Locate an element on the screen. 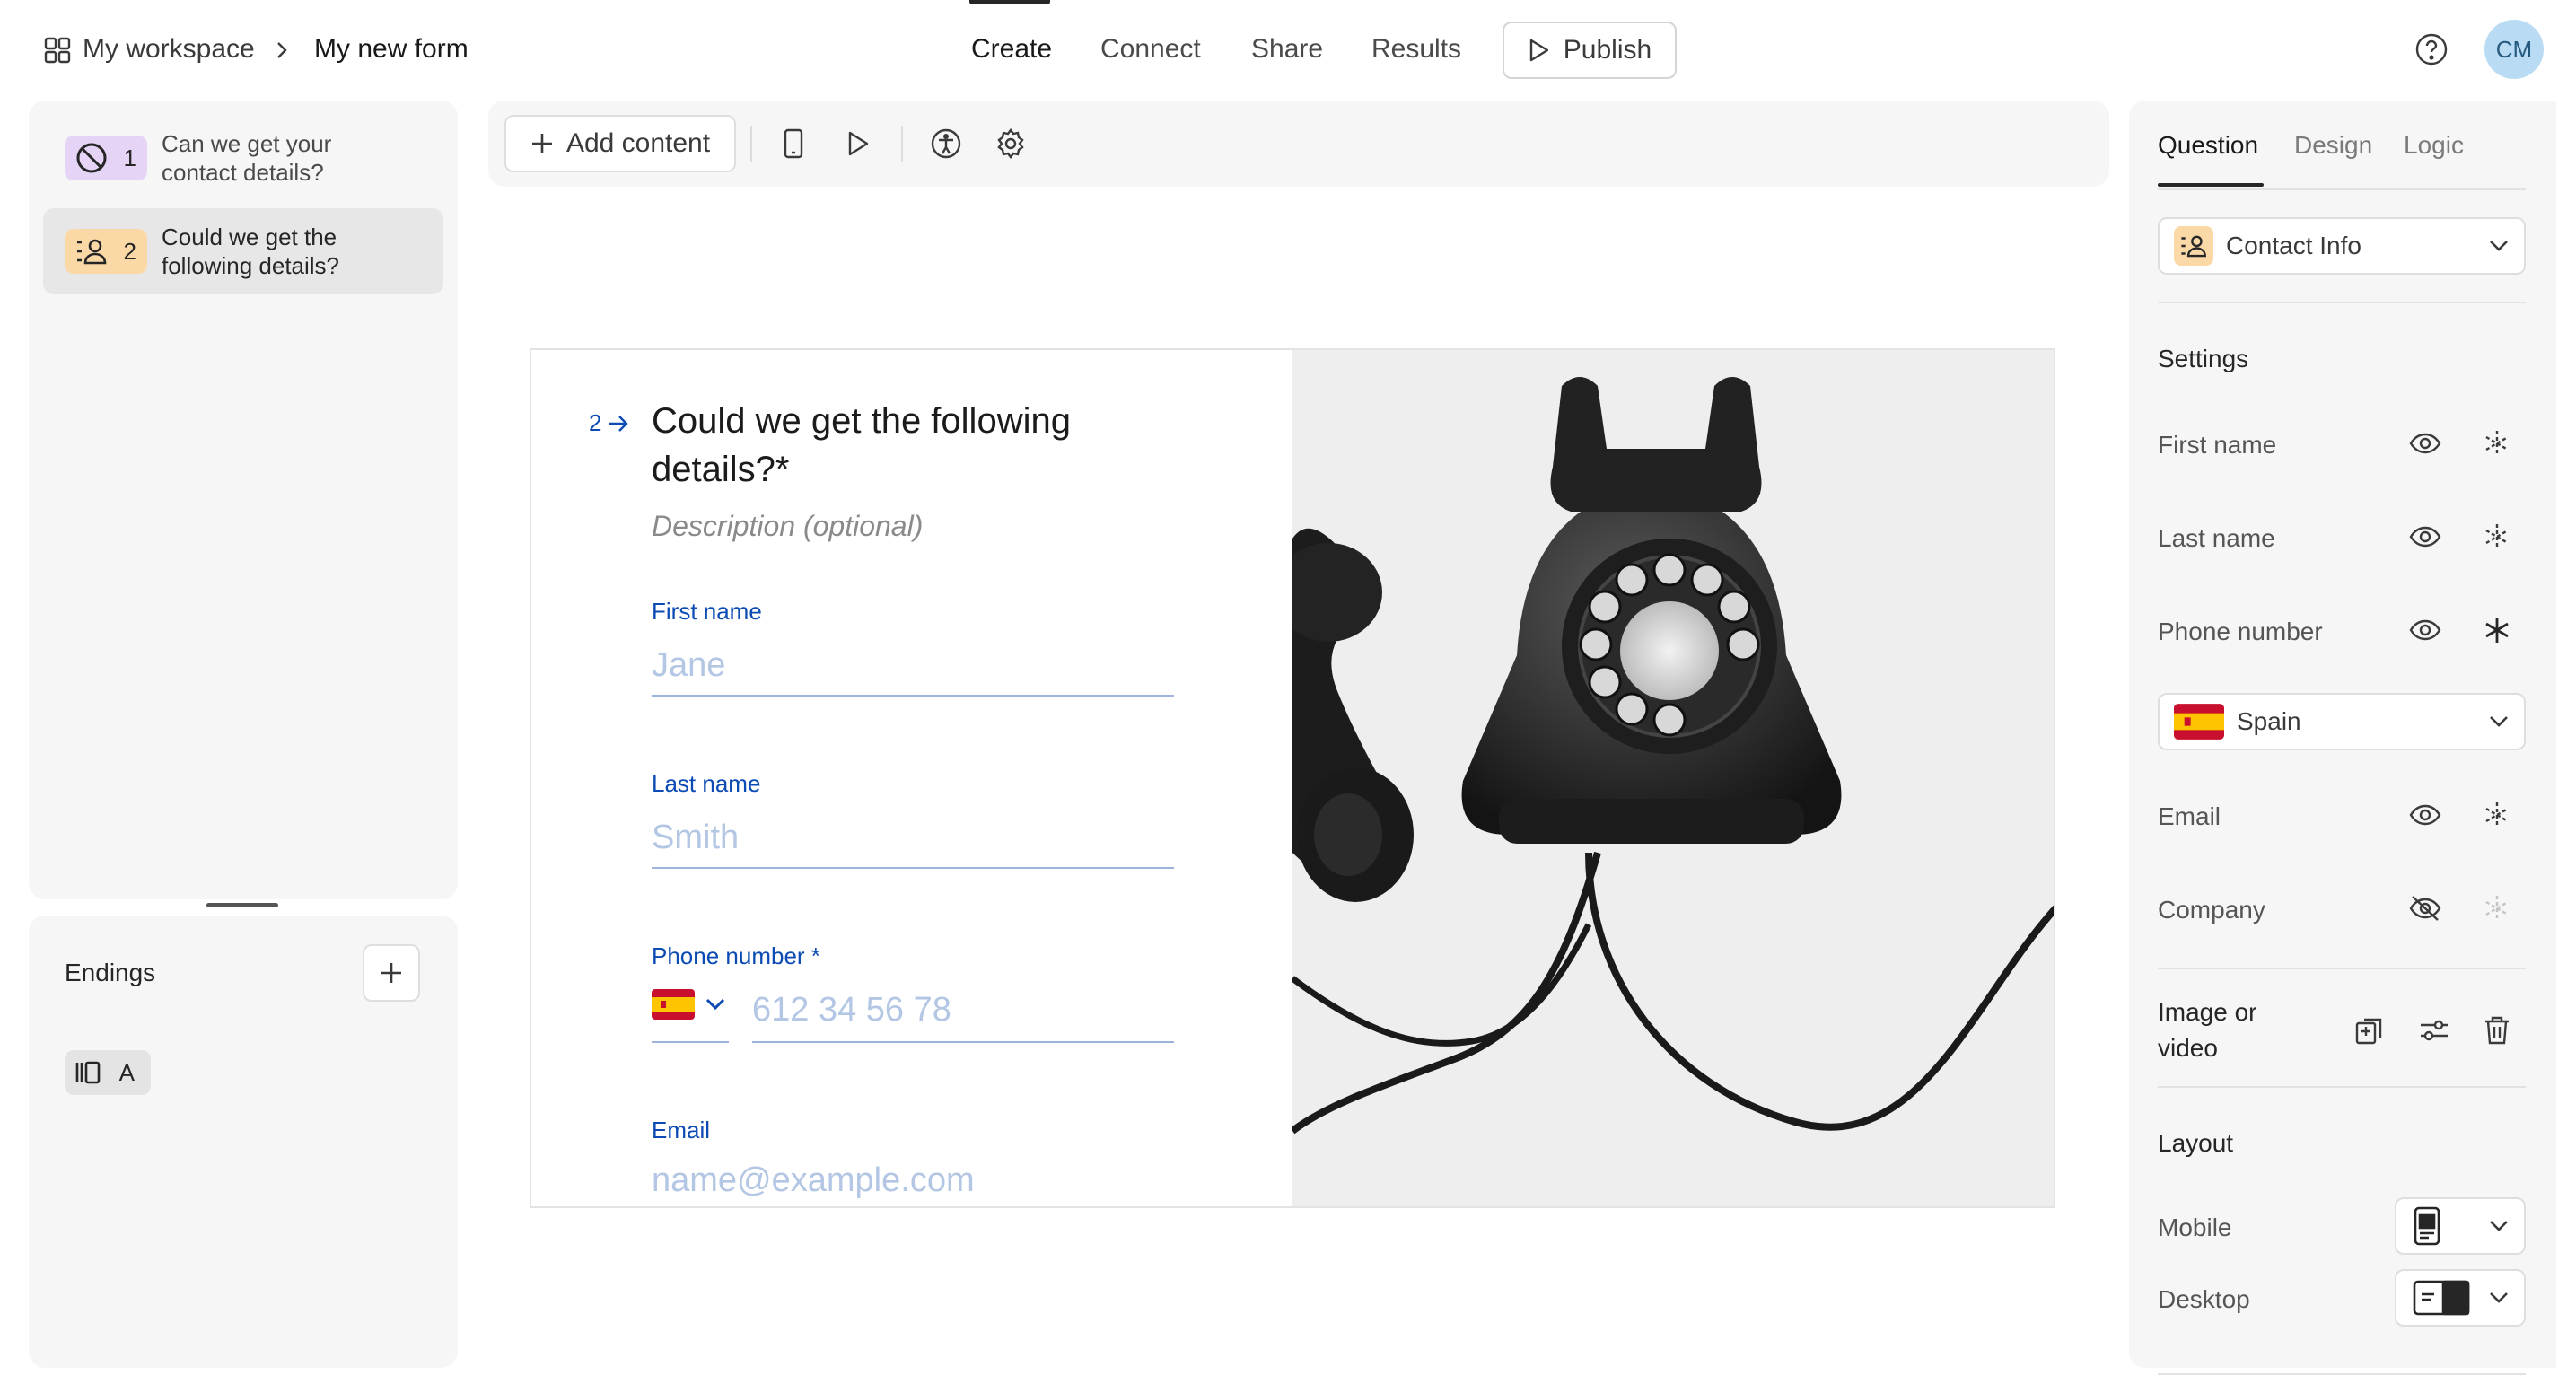 The width and height of the screenshot is (2576, 1393). first-name-input: Jane is located at coordinates (688, 665).